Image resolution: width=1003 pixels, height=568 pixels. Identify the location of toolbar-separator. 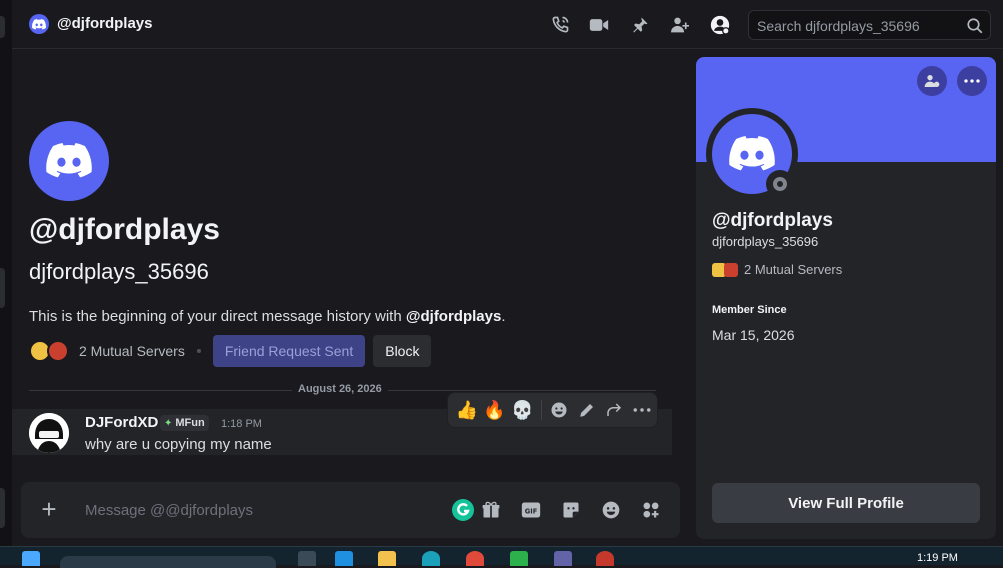
(542, 410).